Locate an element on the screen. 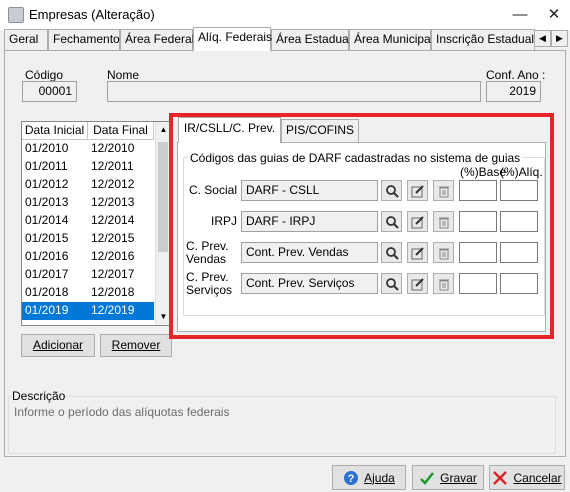 The height and width of the screenshot is (492, 570). tab-scroll: ◀ ▶ is located at coordinates (551, 38).